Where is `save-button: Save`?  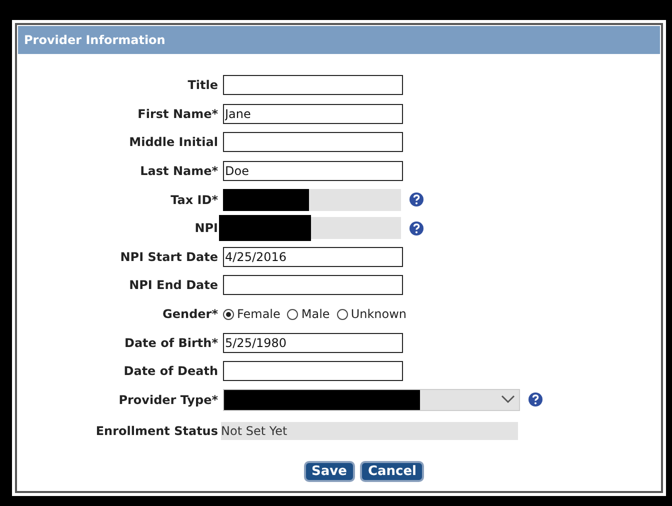 save-button: Save is located at coordinates (329, 471).